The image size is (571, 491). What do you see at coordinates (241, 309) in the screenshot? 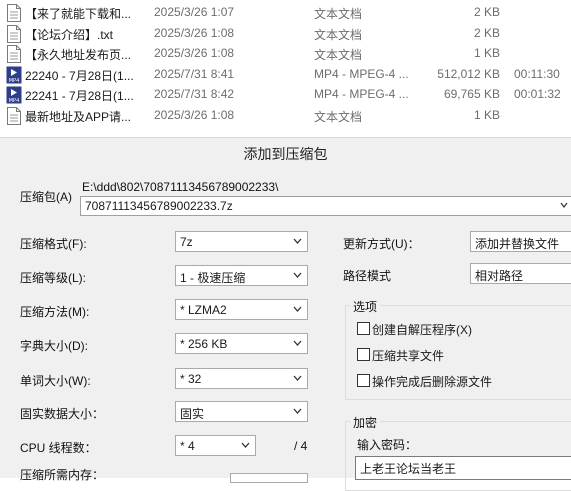
I see `method-select: * LZMA2` at bounding box center [241, 309].